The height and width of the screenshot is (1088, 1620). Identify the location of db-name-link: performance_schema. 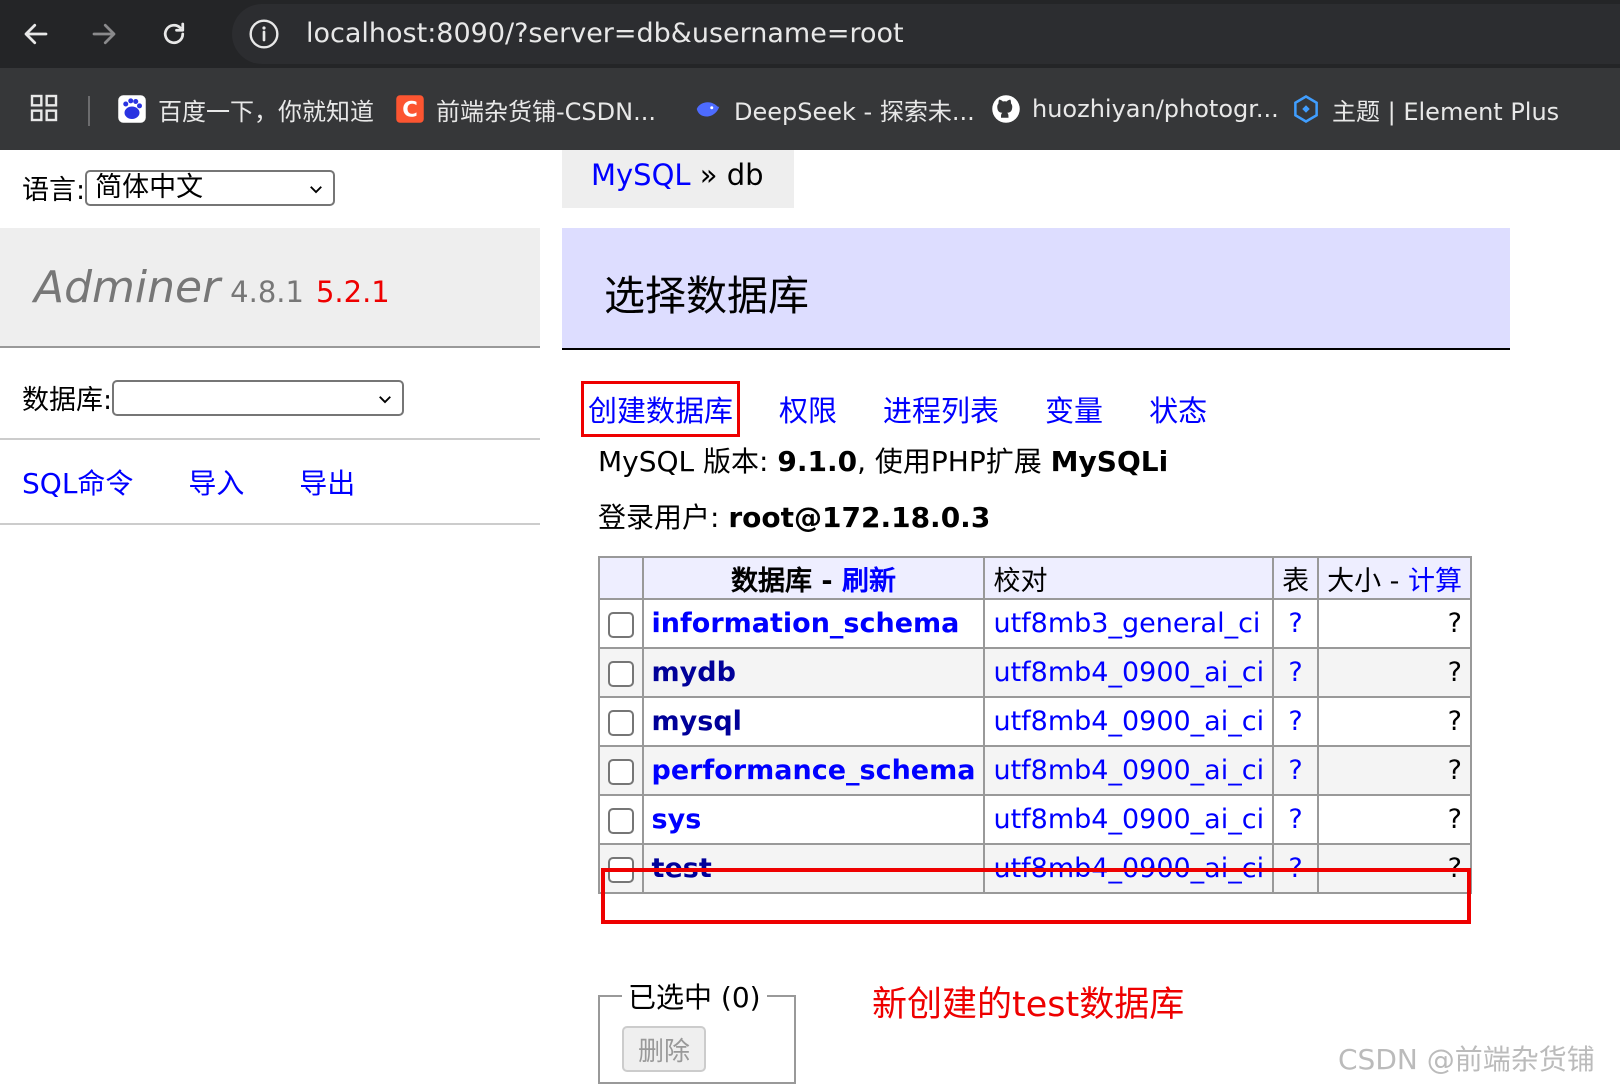
(814, 770).